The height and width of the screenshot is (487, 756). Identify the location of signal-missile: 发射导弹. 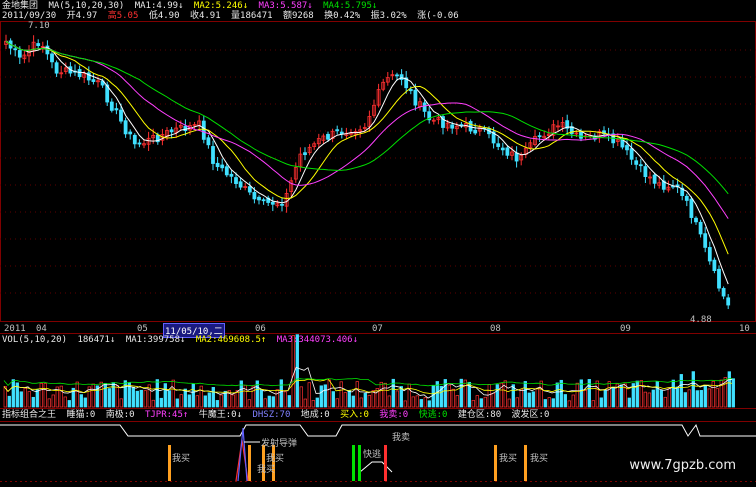
(279, 444).